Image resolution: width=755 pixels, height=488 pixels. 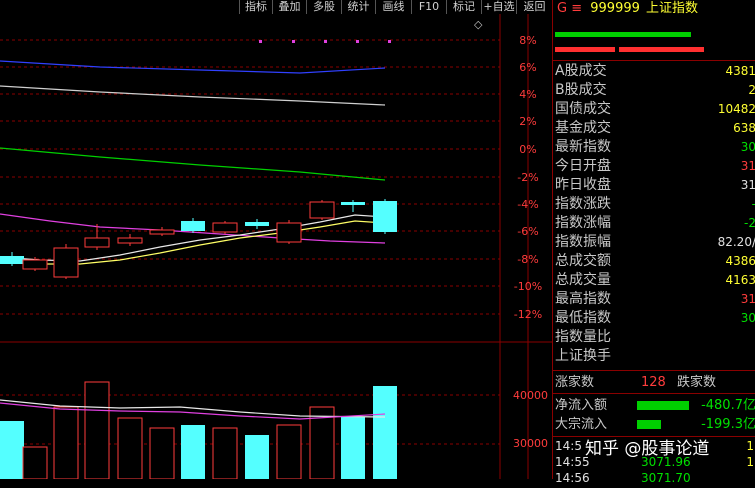 What do you see at coordinates (583, 185) in the screenshot?
I see `stat-label: 昨日收盘` at bounding box center [583, 185].